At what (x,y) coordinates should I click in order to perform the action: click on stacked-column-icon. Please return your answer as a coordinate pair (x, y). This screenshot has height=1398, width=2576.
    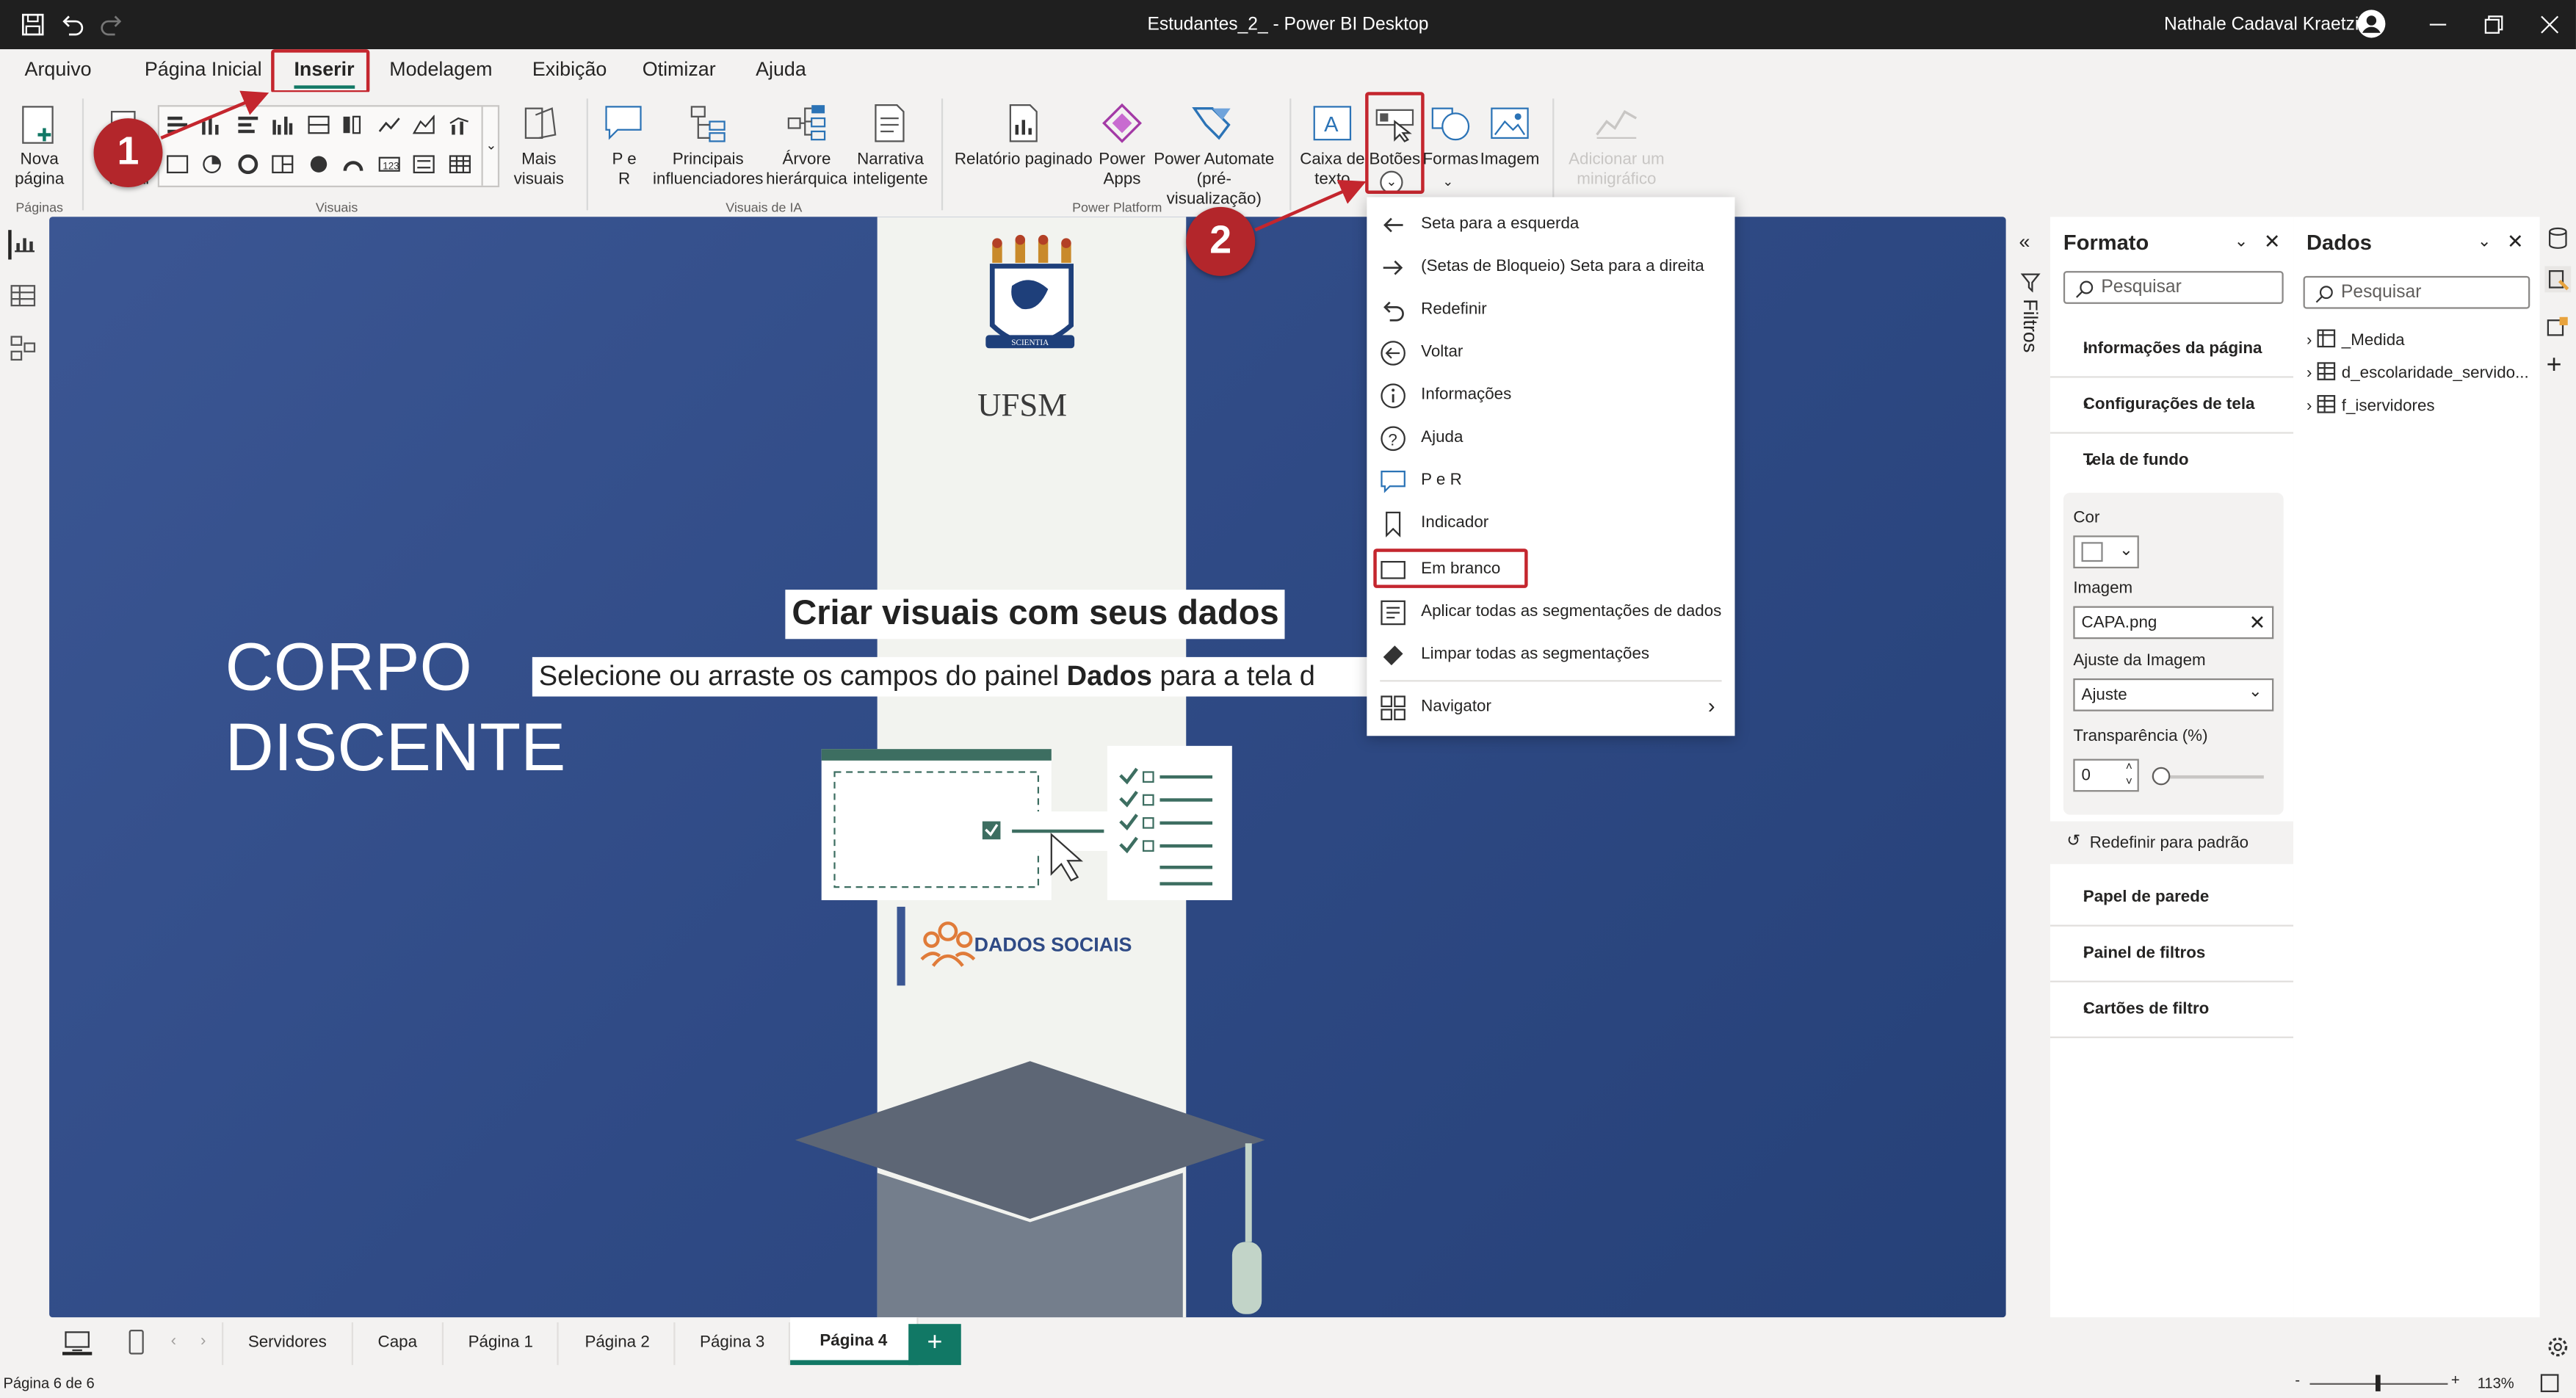
    Looking at the image, I should click on (211, 125).